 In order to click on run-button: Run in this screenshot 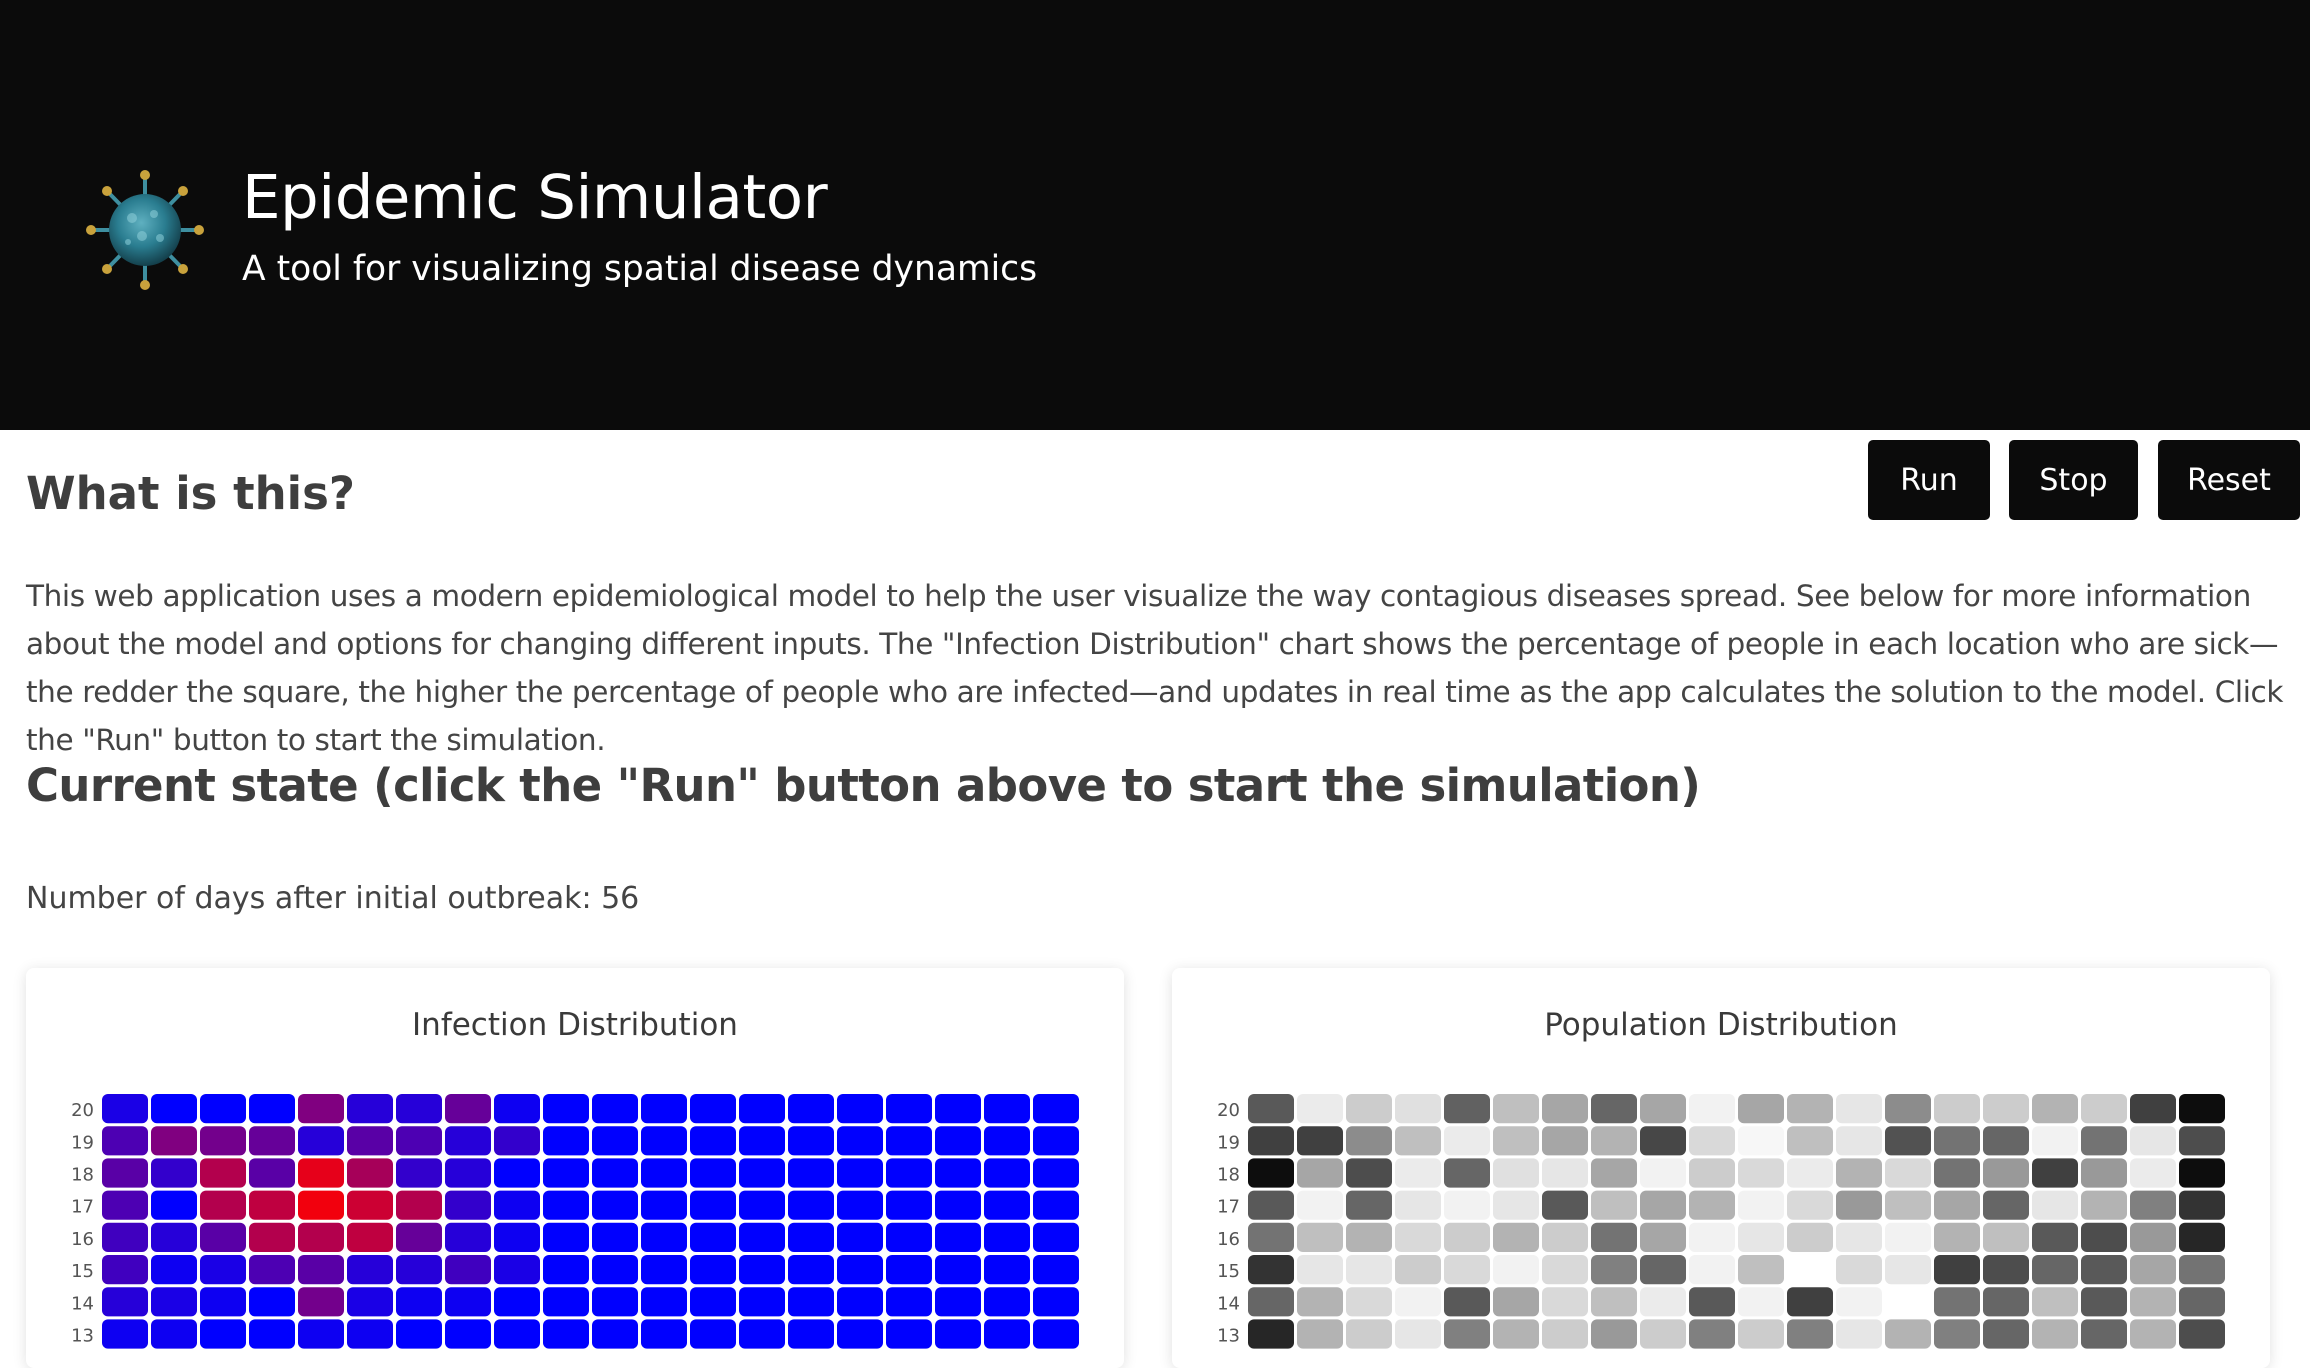, I will do `click(1929, 480)`.